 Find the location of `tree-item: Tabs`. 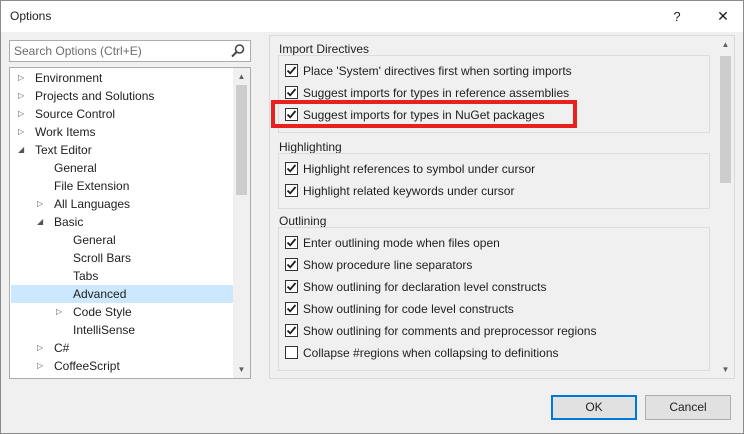

tree-item: Tabs is located at coordinates (122, 276).